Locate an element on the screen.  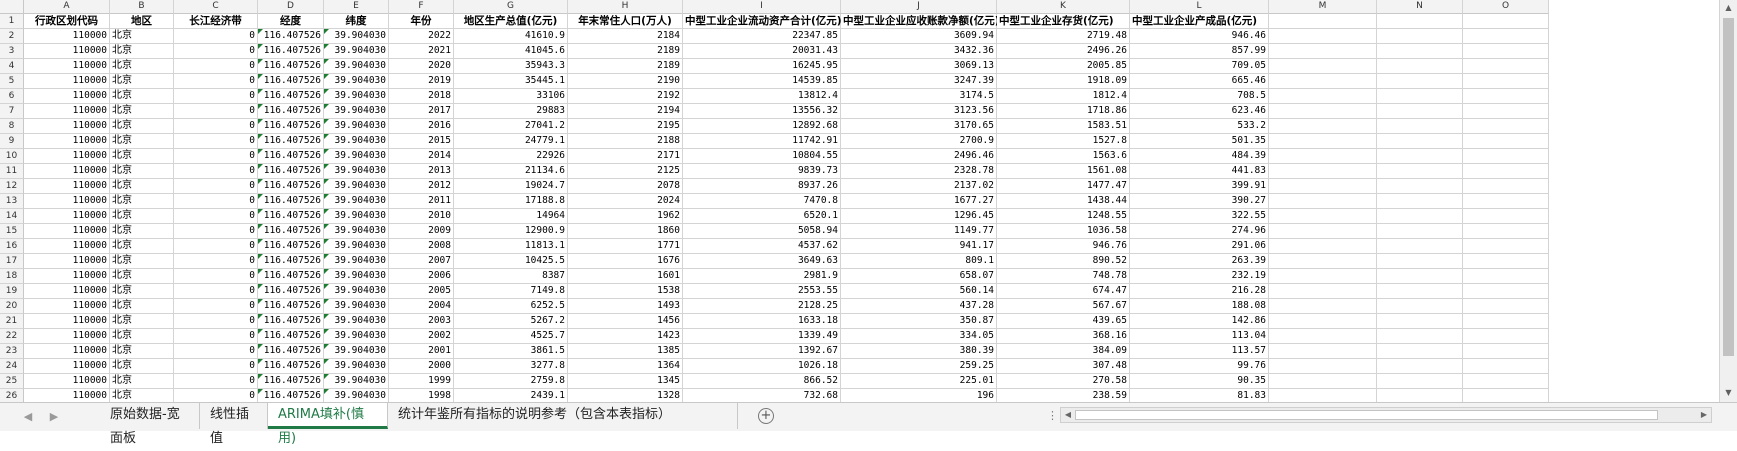
table-cell: 748.78 is located at coordinates (1063, 276).